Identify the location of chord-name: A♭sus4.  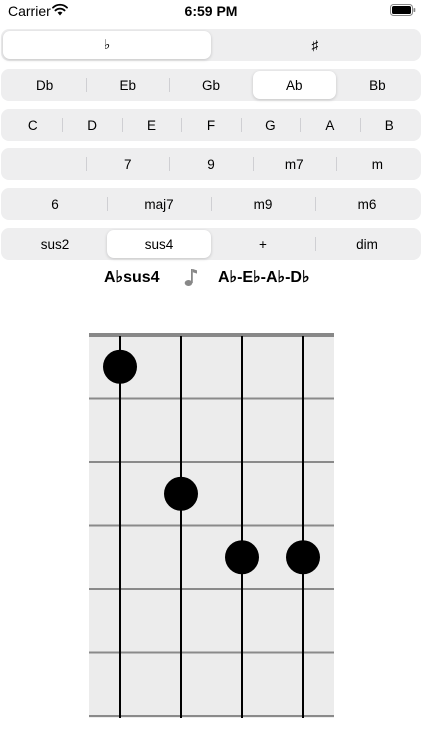
(132, 277).